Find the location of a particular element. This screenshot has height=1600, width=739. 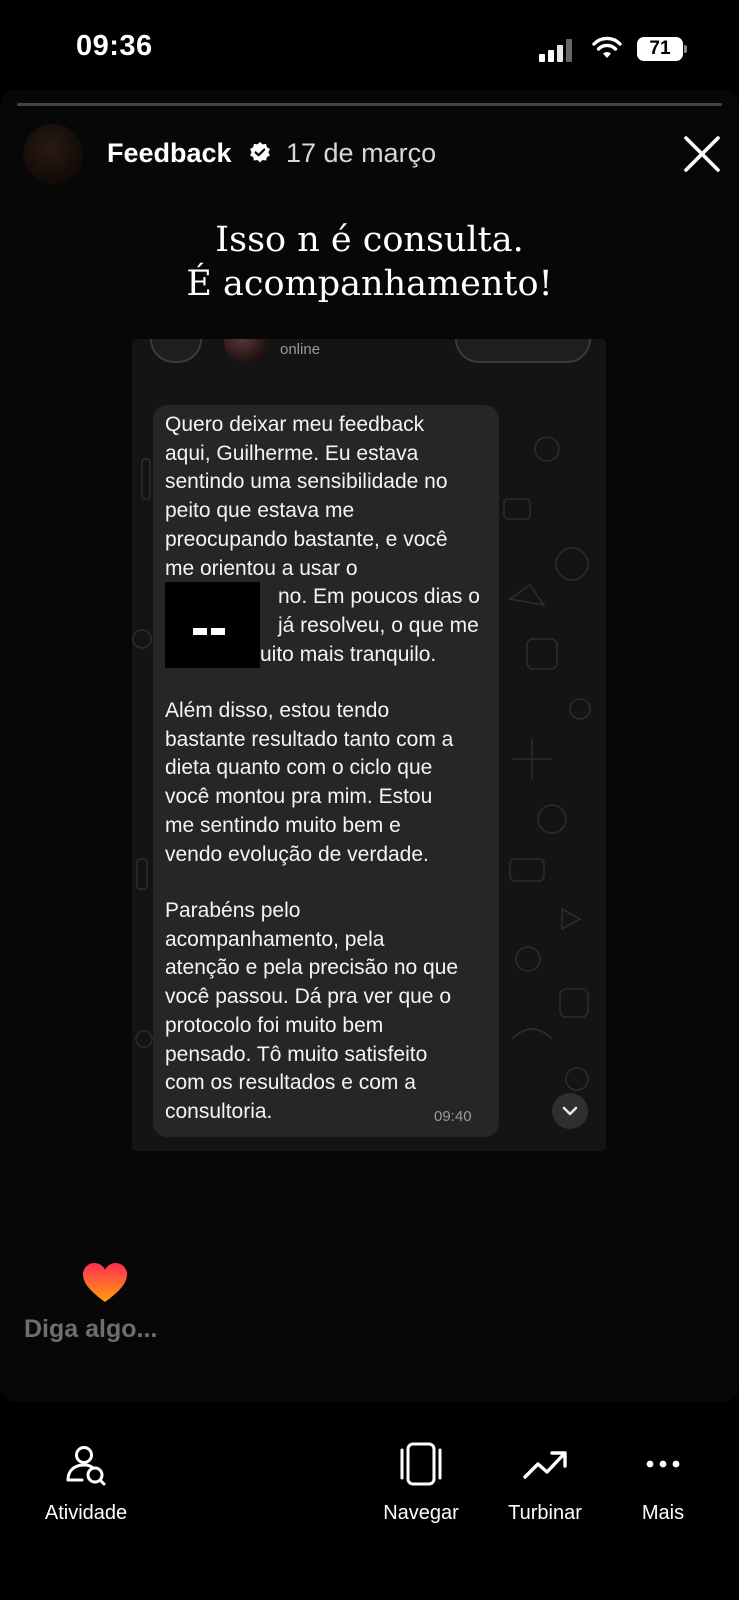

browse-button: Navegar is located at coordinates (421, 1463).